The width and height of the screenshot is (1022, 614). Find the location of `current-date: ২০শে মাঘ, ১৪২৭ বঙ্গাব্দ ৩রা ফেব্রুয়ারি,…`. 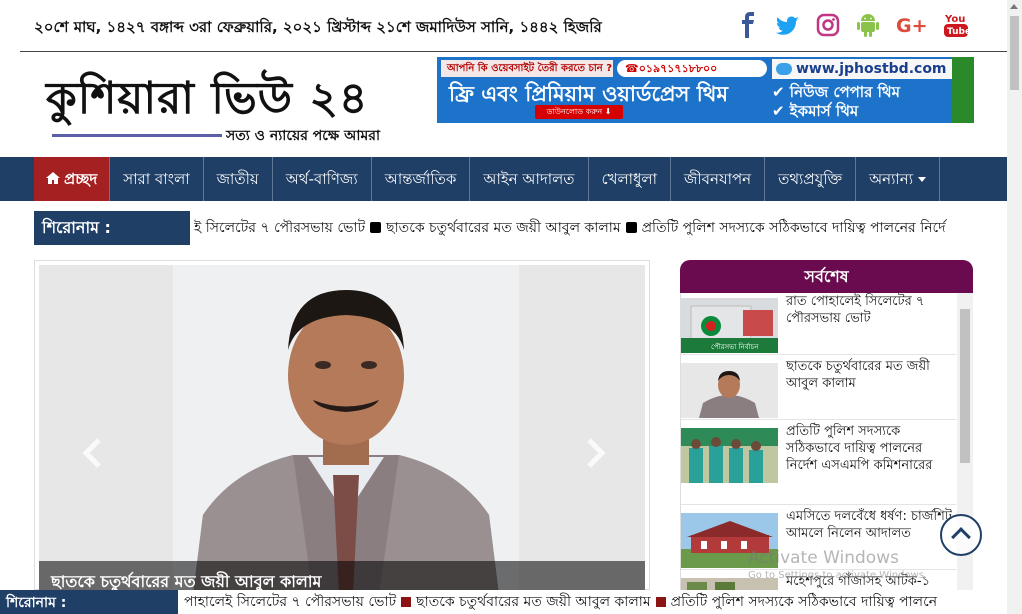

current-date: ২০শে মাঘ, ১৪২৭ বঙ্গাব্দ ৩রা ফেব্রুয়ারি,… is located at coordinates (318, 27).